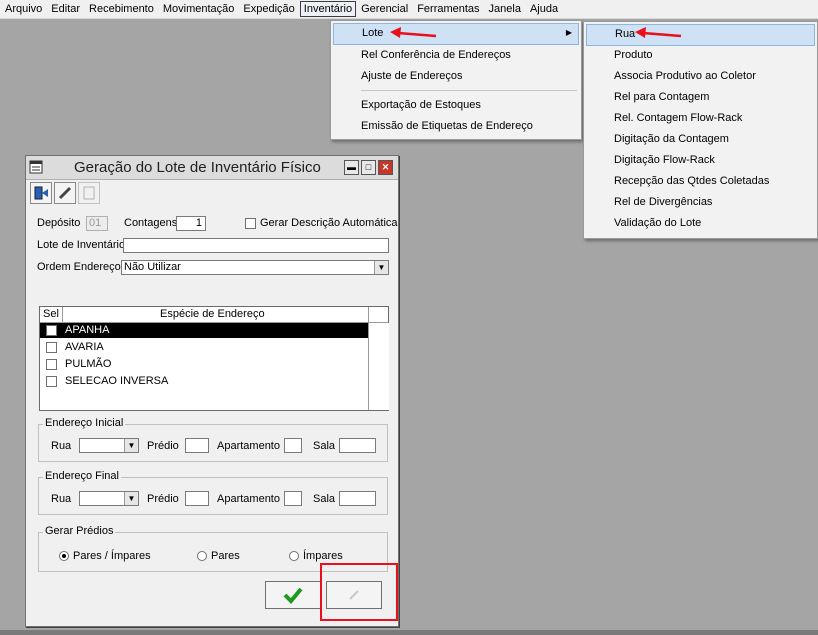 The image size is (818, 635). I want to click on submenu-arrow-icon: ▶, so click(568, 32).